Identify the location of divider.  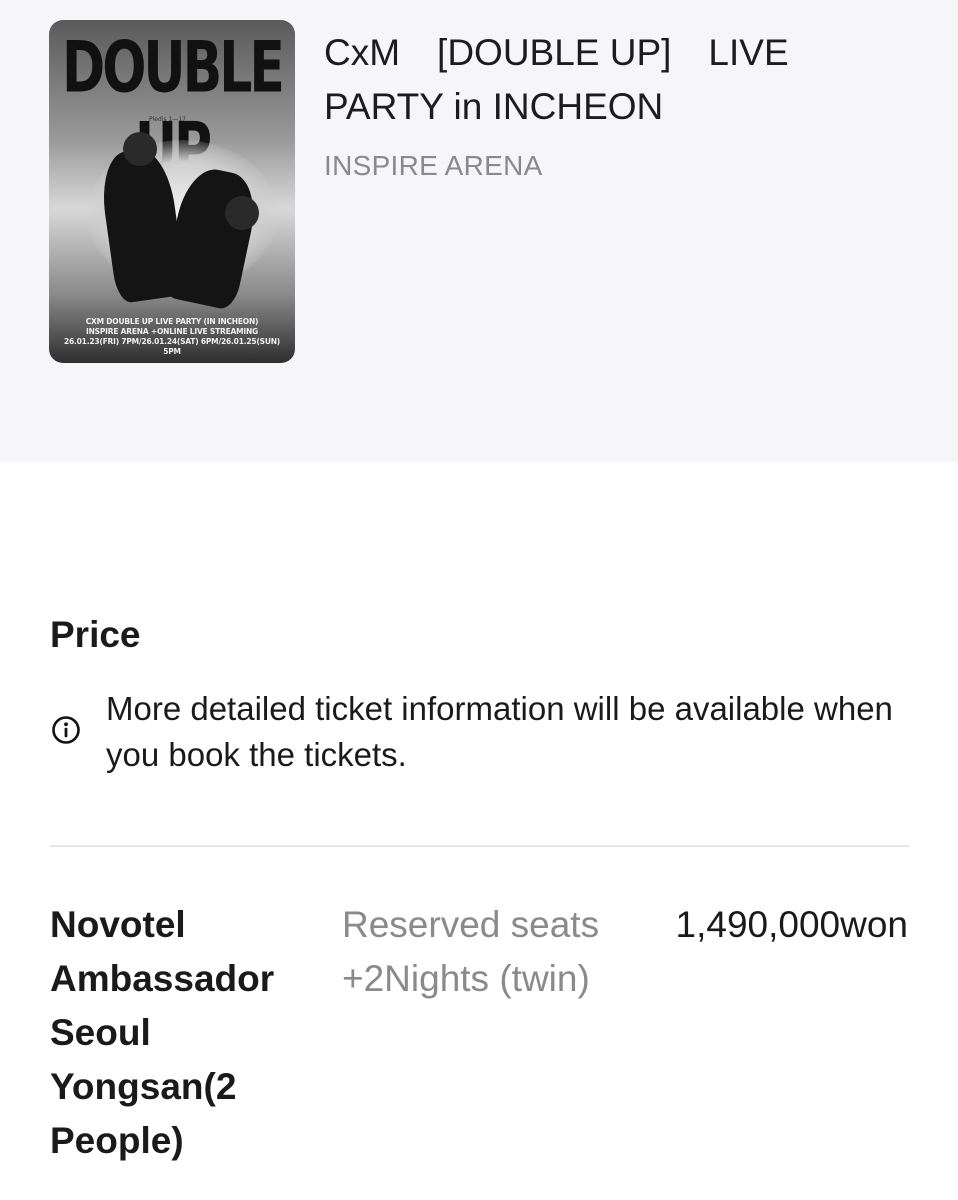
(479, 846).